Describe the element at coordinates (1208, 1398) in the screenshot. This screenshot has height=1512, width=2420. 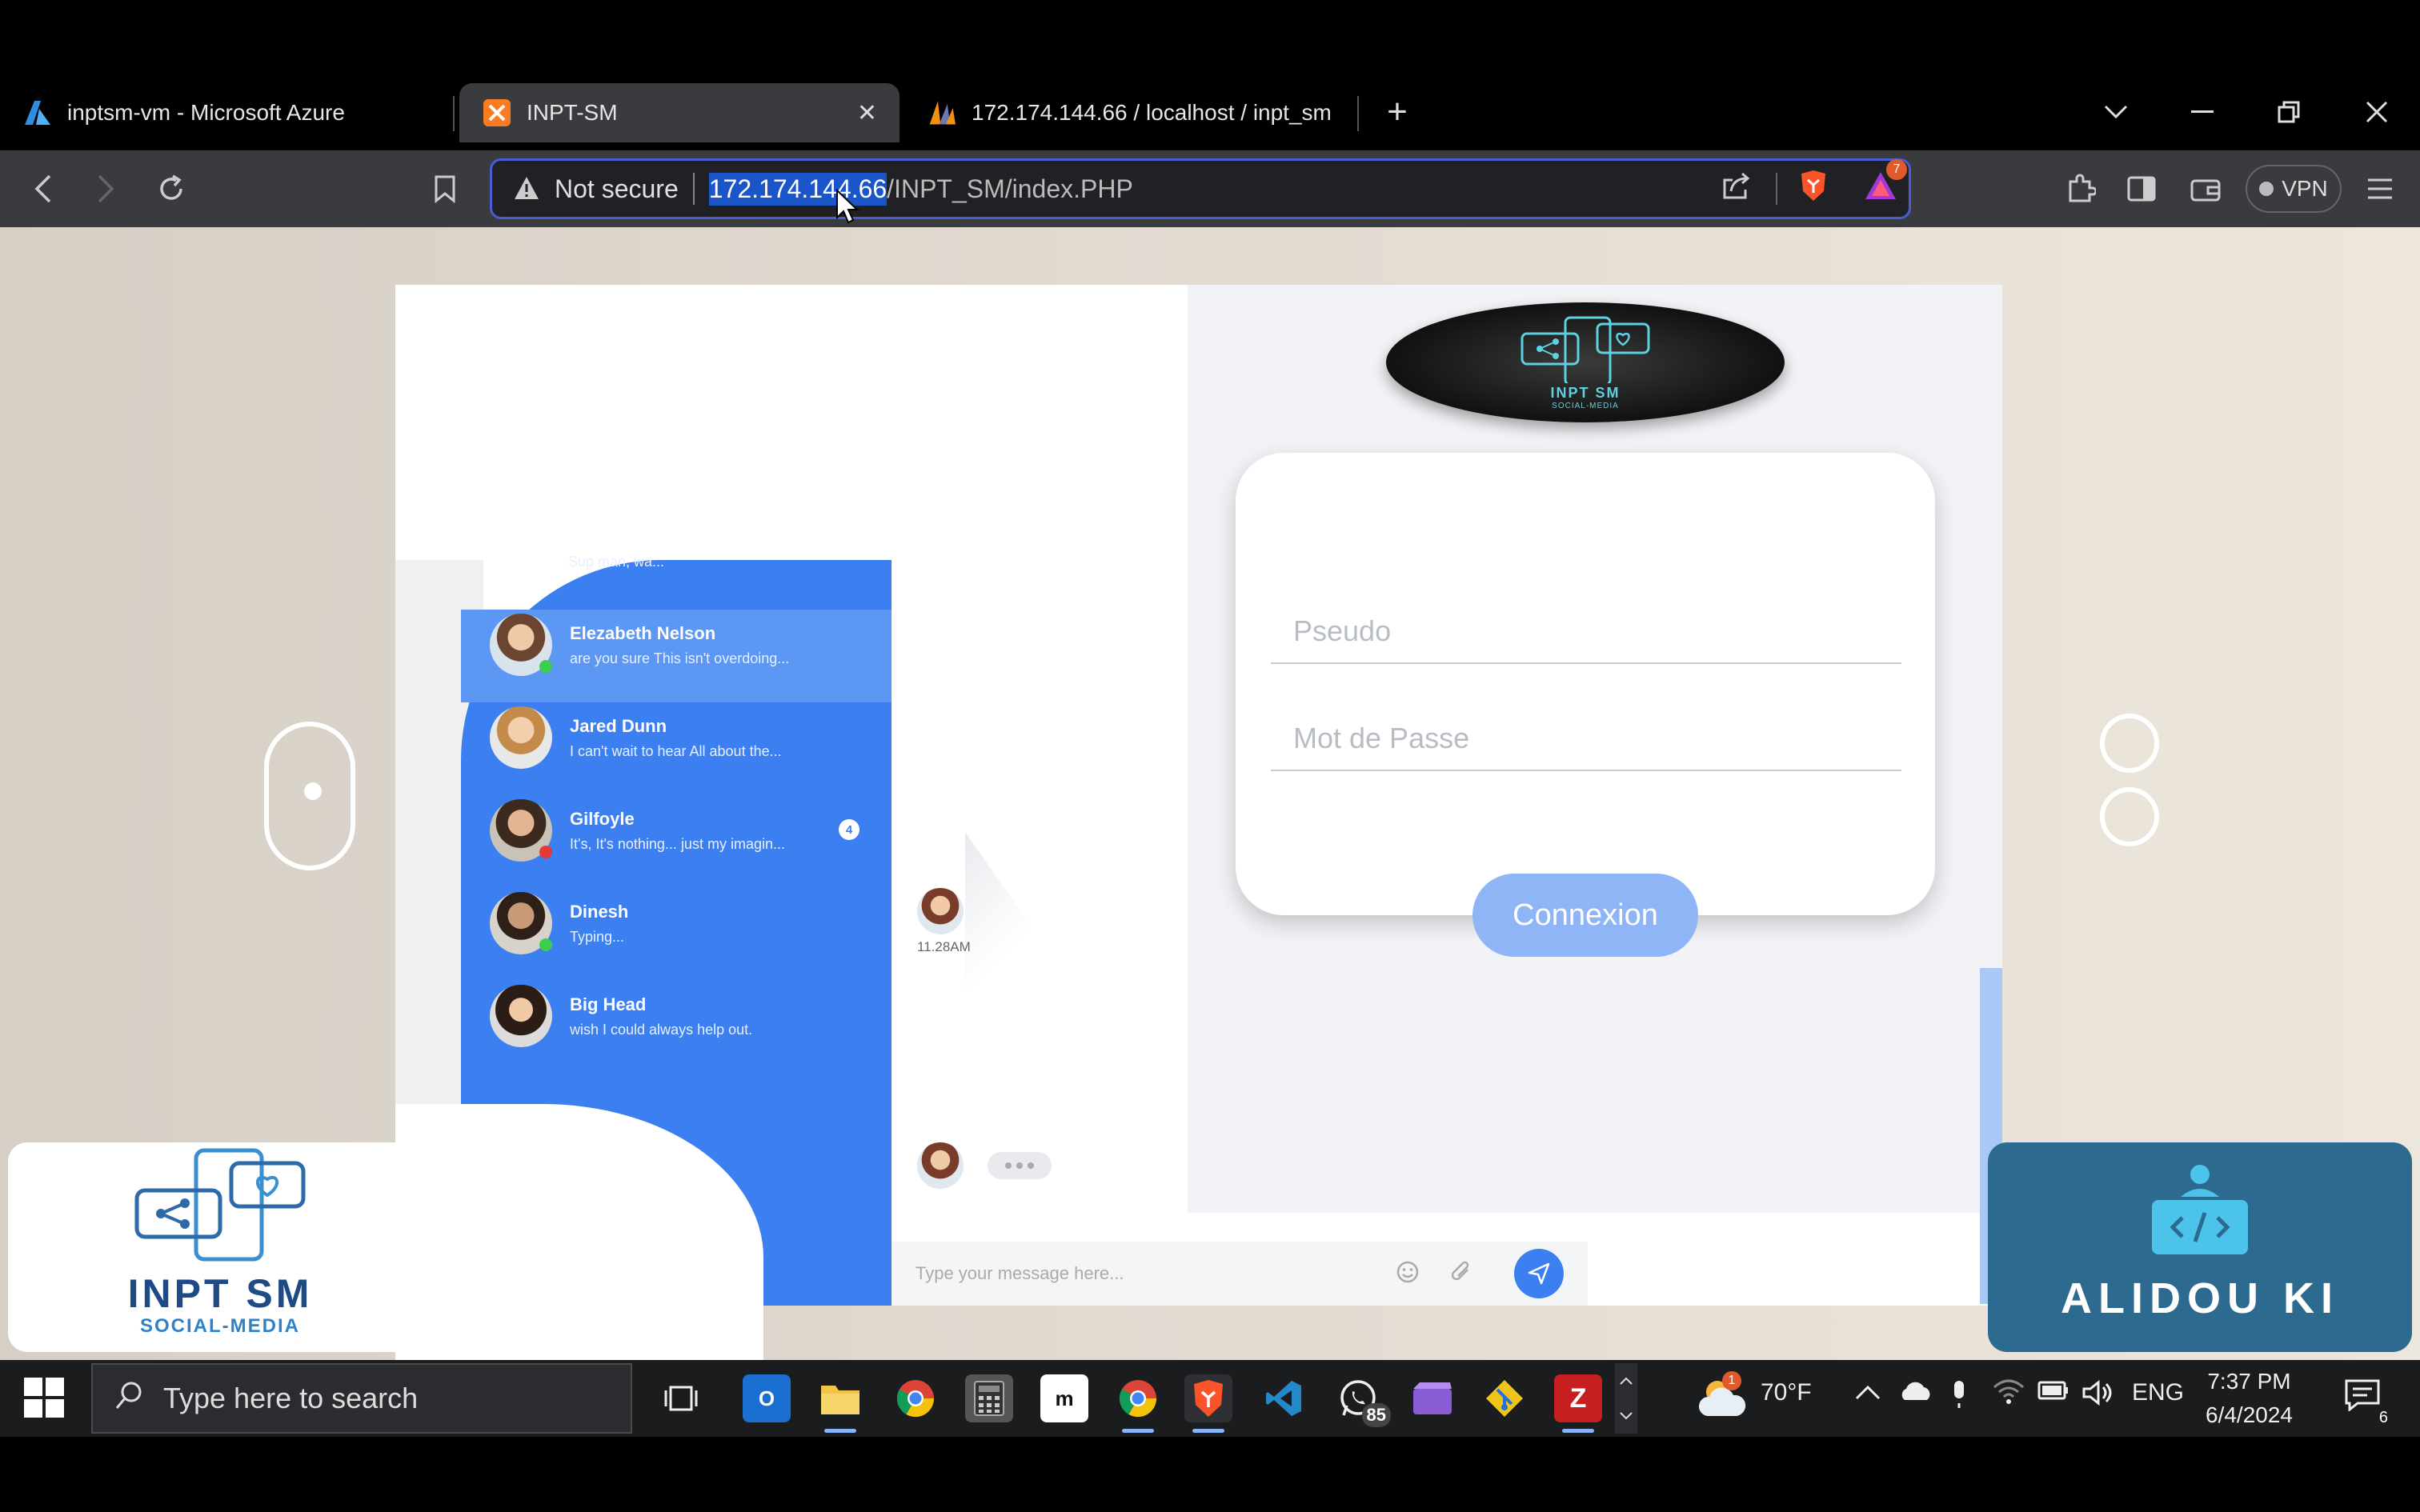
I see `brave-icon` at that location.